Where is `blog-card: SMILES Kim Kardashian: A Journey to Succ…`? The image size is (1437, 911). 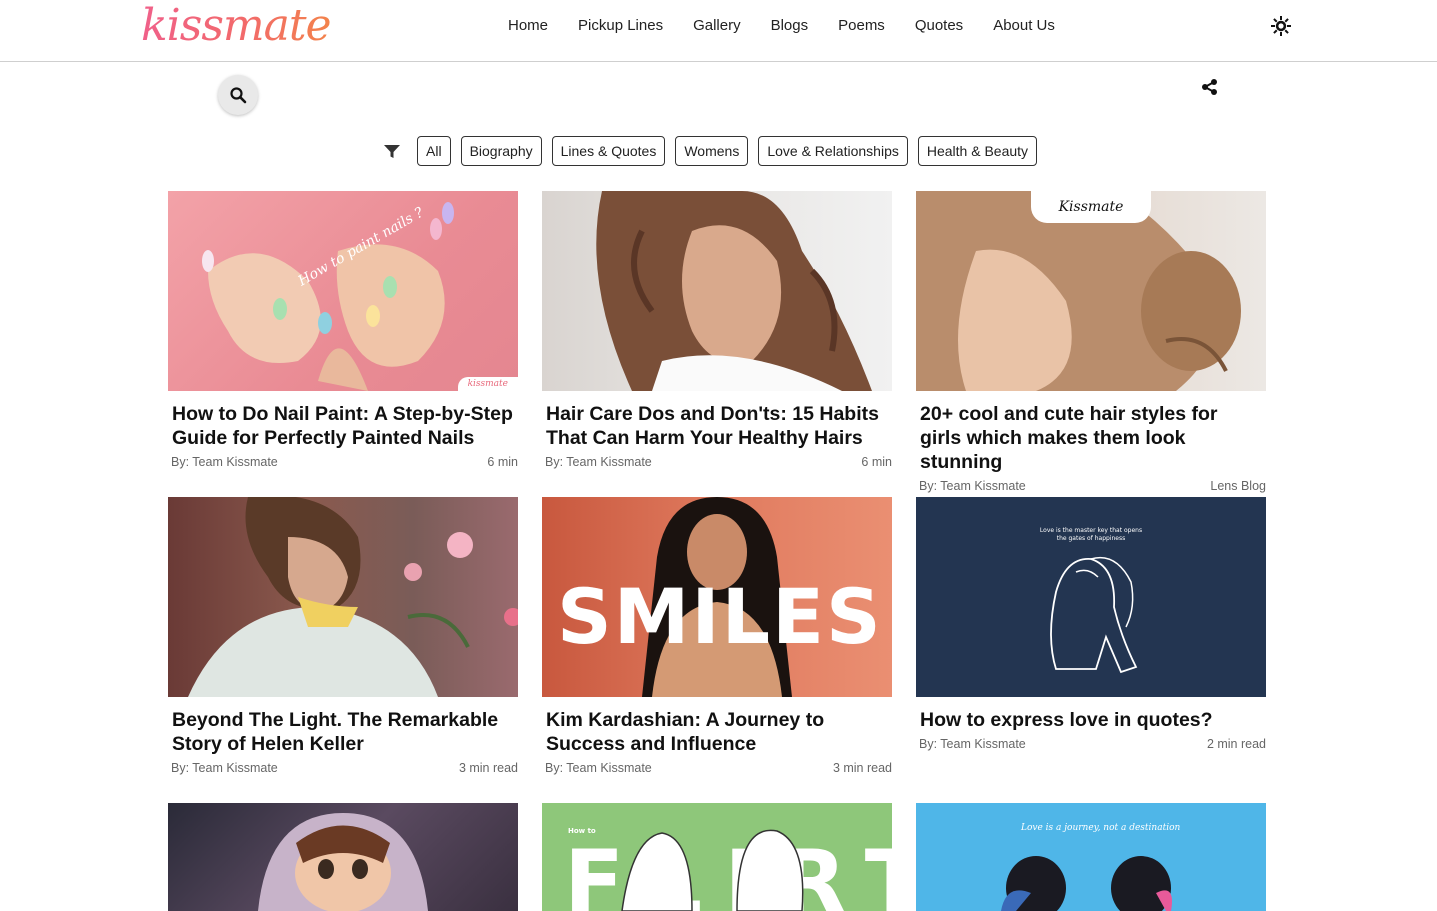
blog-card: SMILES Kim Kardashian: A Journey to Succ… is located at coordinates (717, 636).